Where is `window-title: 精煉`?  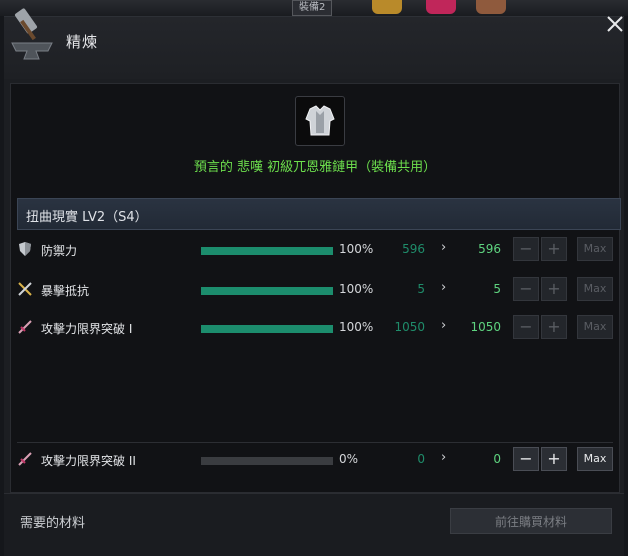 window-title: 精煉 is located at coordinates (82, 42).